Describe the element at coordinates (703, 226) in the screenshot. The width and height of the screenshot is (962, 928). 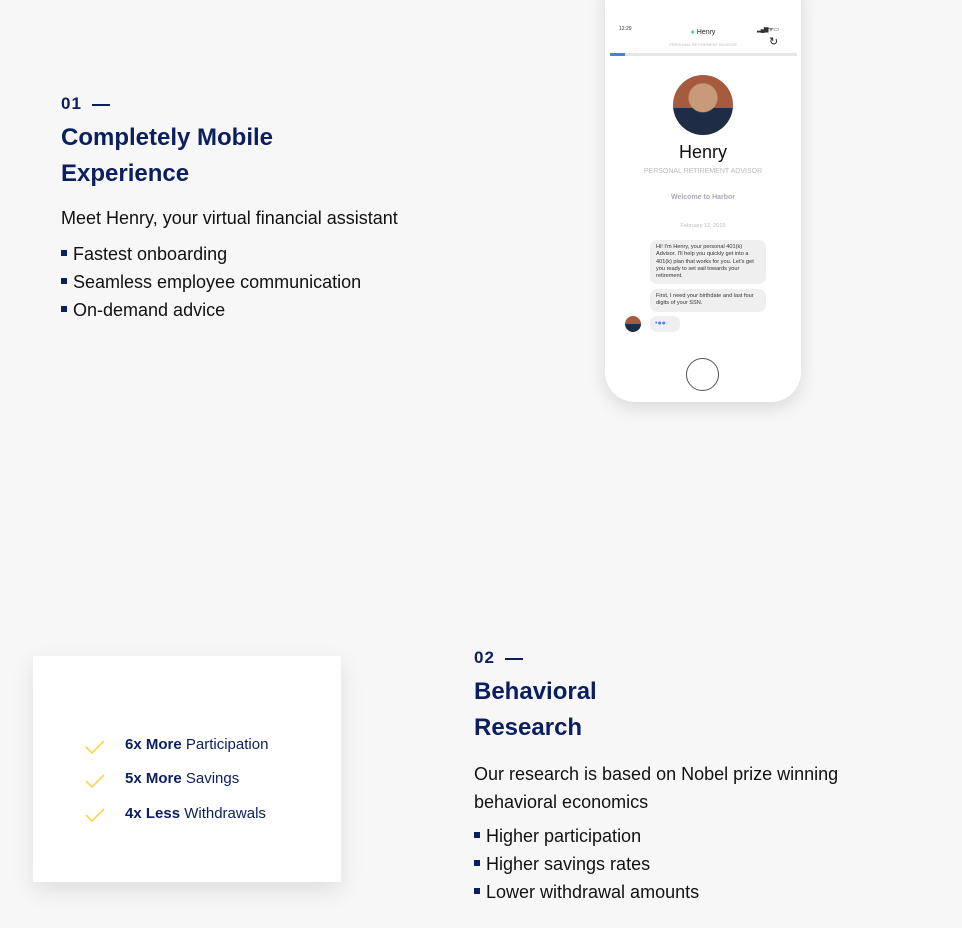
I see `chat-date: February 12, 2019` at that location.